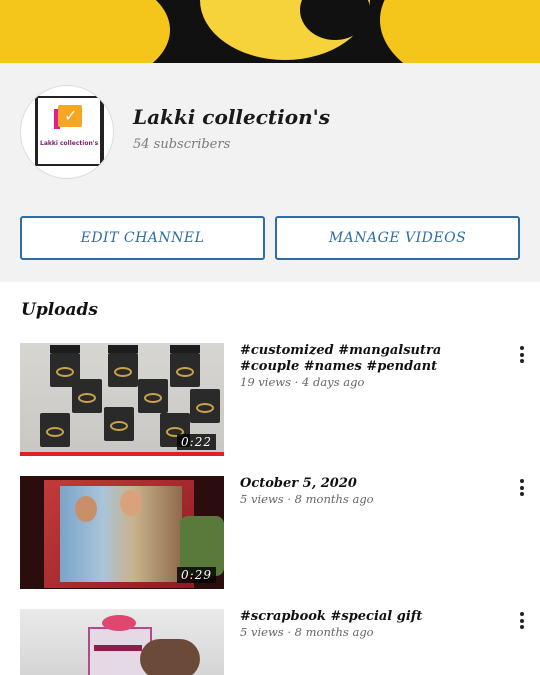 This screenshot has width=540, height=675. I want to click on manage-videos-button: MANAGE VIDEOS, so click(397, 238).